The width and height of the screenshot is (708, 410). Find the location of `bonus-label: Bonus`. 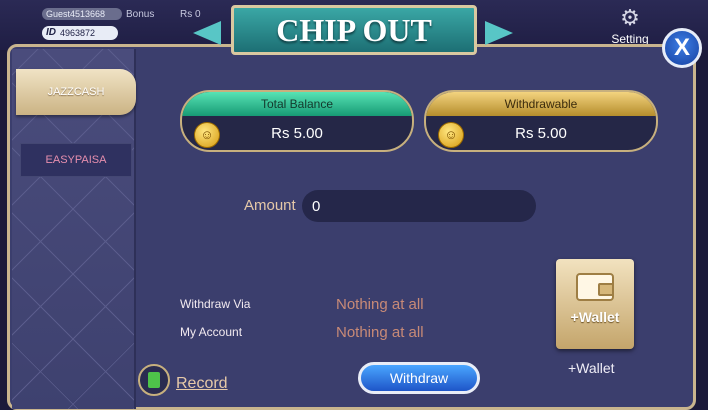

bonus-label: Bonus is located at coordinates (140, 14).